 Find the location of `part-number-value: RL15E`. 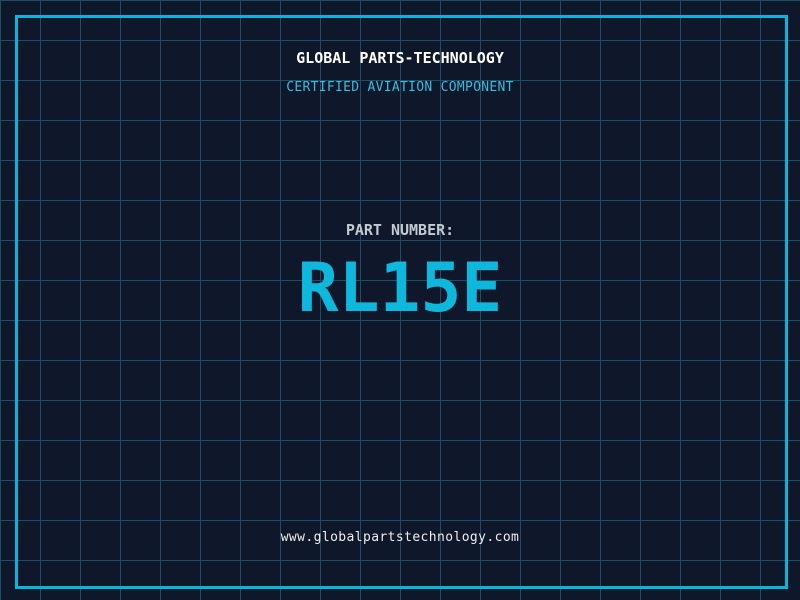

part-number-value: RL15E is located at coordinates (400, 288).